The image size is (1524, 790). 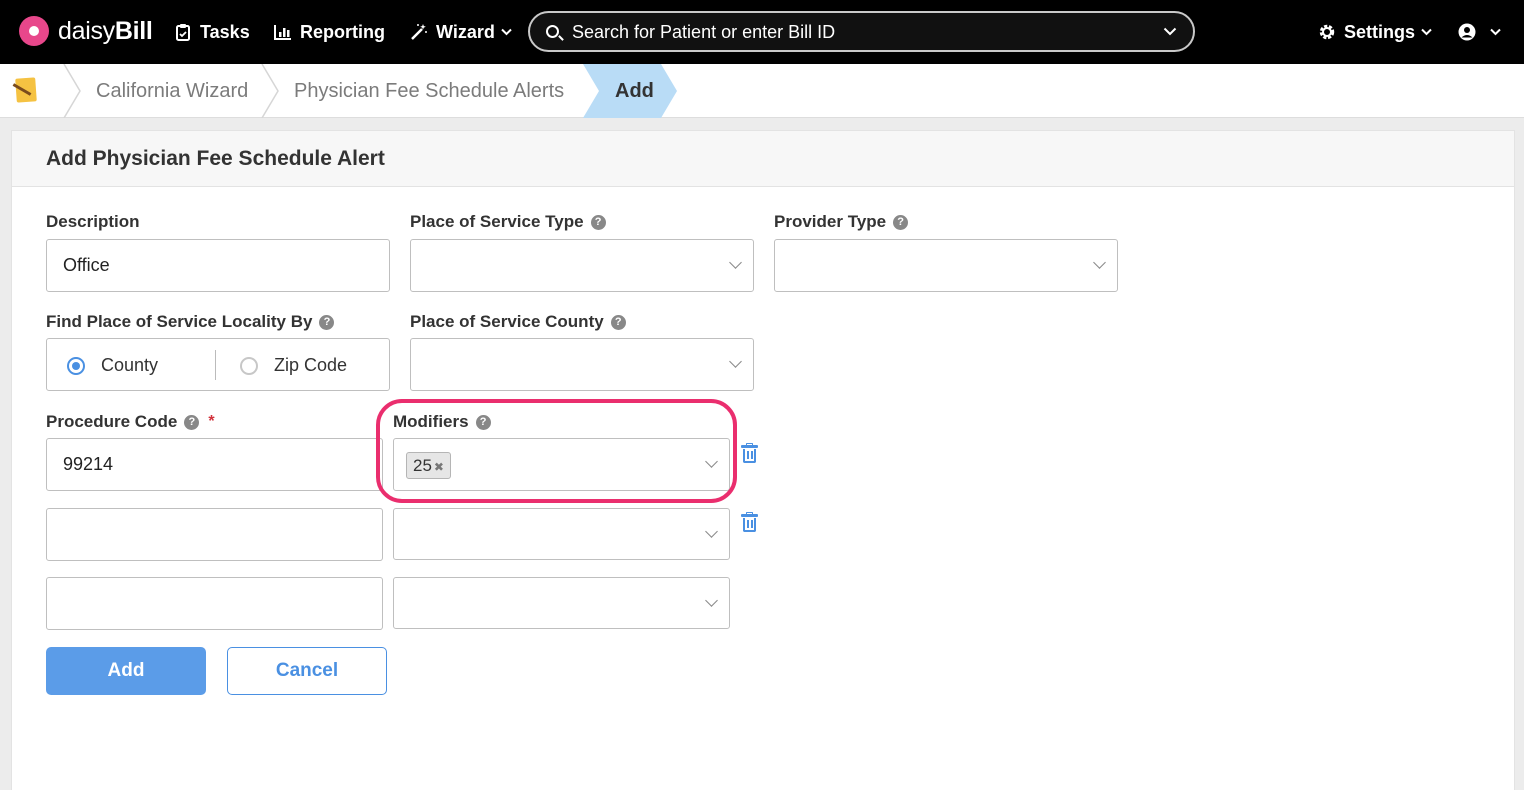 I want to click on logo-text-thin: daisy, so click(x=86, y=30).